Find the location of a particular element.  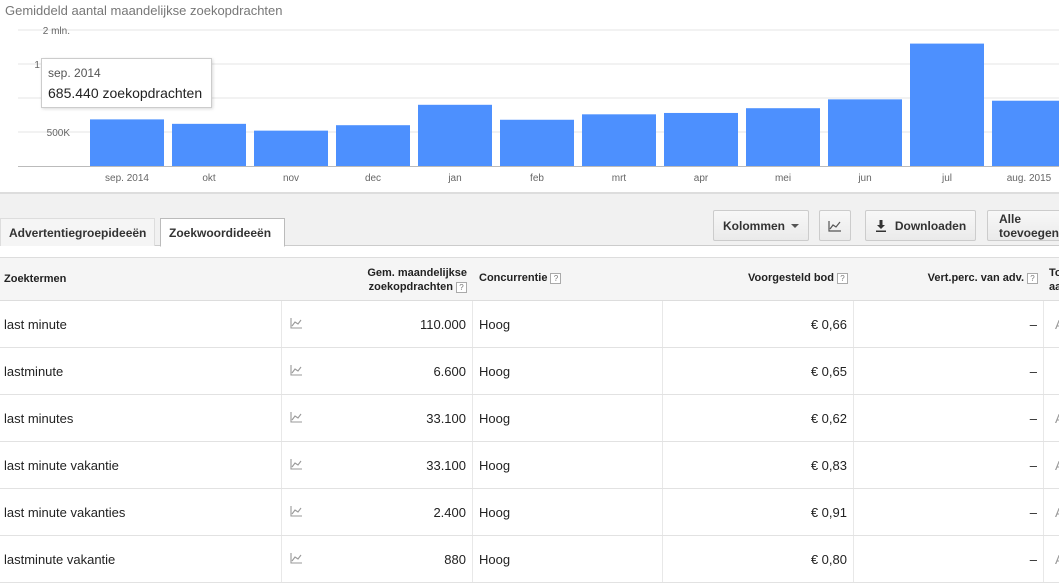

x-tick-label: jun is located at coordinates (864, 178).